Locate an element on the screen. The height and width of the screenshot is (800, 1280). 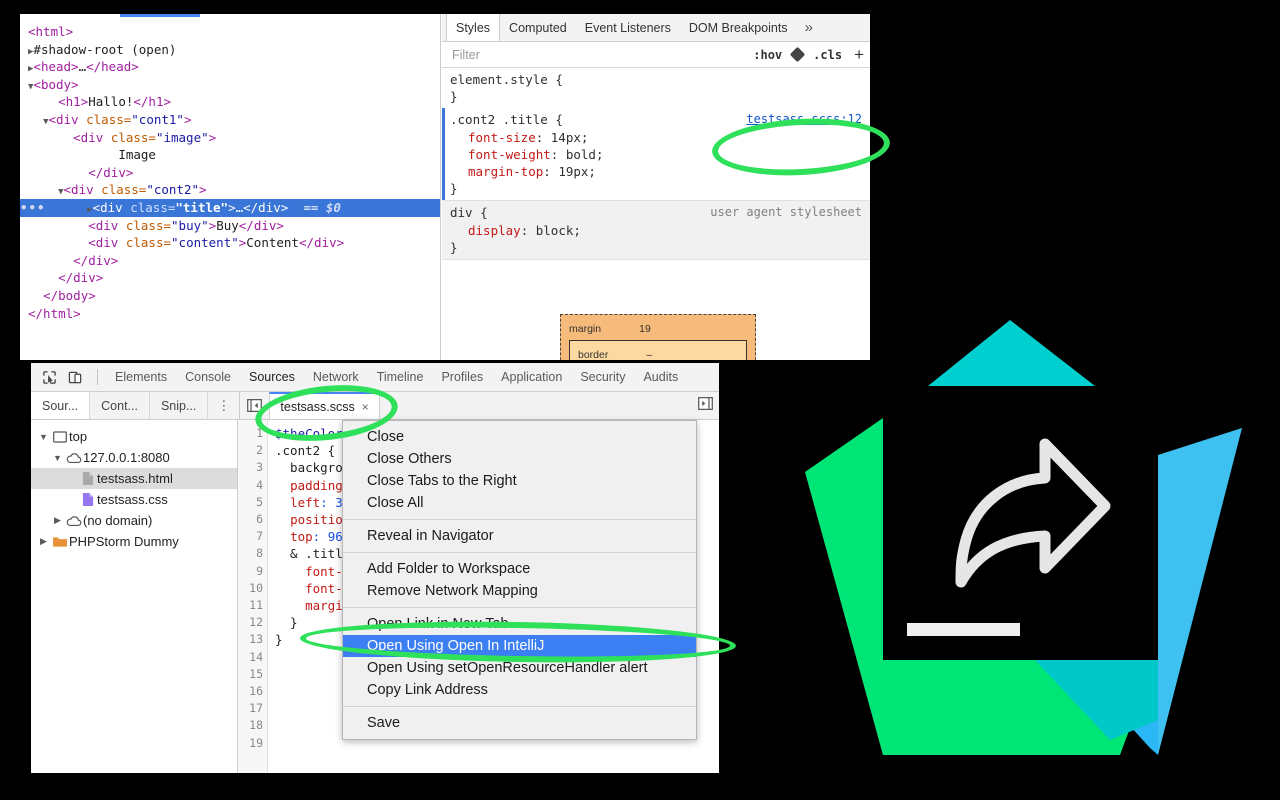
dom-node: Image is located at coordinates (230, 155).